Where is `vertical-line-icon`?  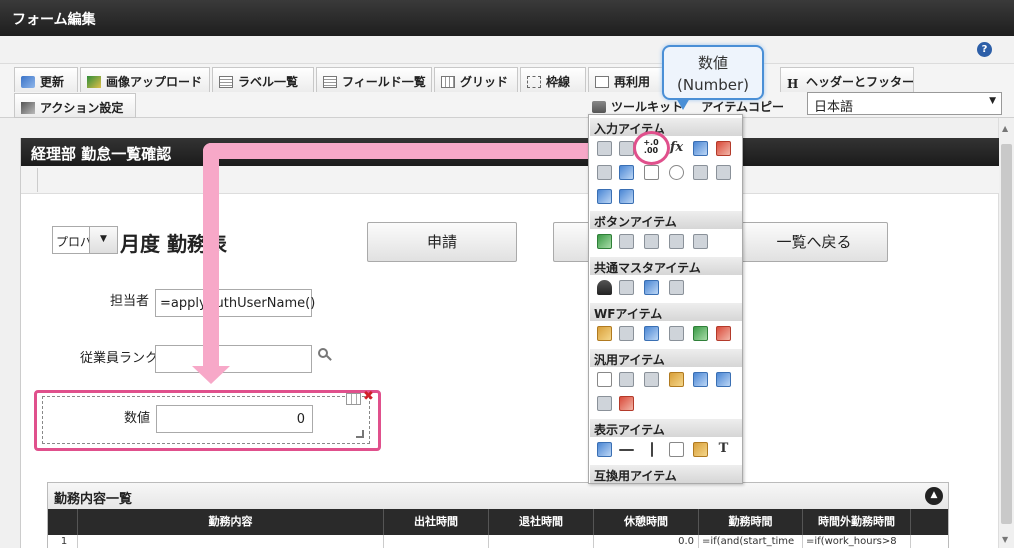 vertical-line-icon is located at coordinates (652, 449).